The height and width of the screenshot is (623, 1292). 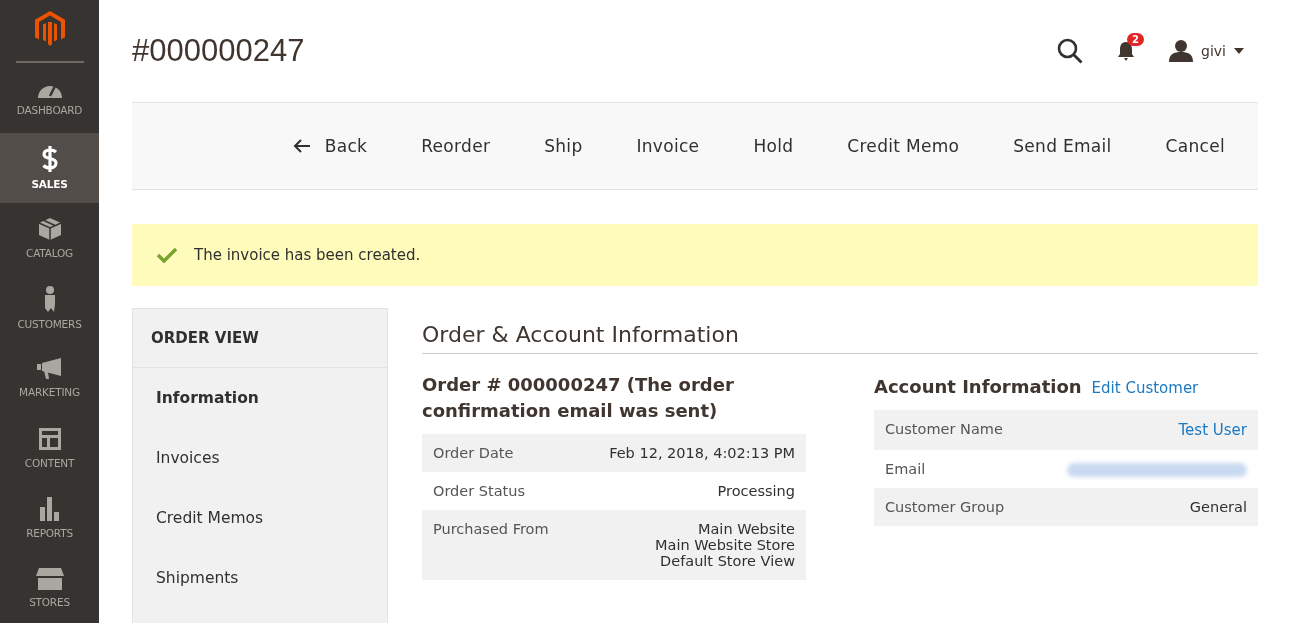 I want to click on edit-customer-link: Edit Customer, so click(x=1145, y=388).